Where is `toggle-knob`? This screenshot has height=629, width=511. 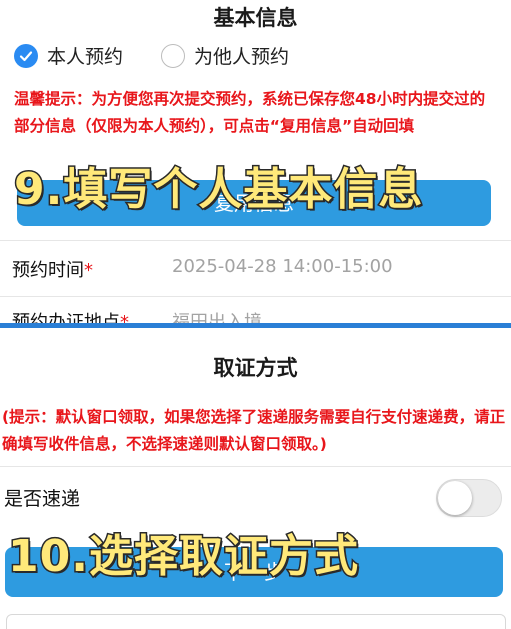
toggle-knob is located at coordinates (455, 498).